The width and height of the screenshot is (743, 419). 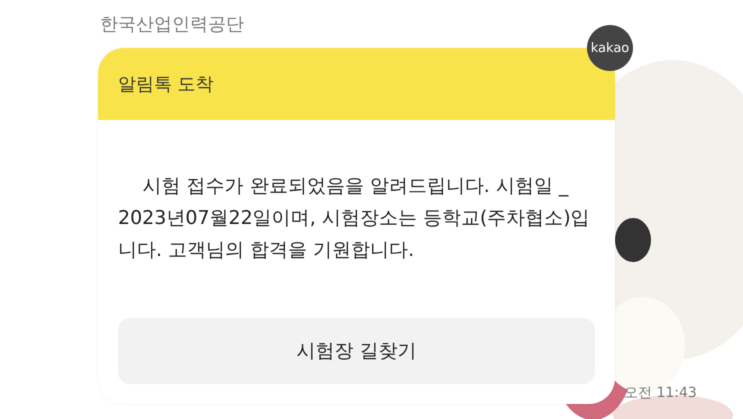 What do you see at coordinates (354, 218) in the screenshot?
I see `message-text: 시험 접수가 완료되었음을 알려드립니다. 시험일 _ 2023년07월22일이며, 시험장소는 등학교(주차협소)입니다. 고객님의 합격을 기원합니다.` at bounding box center [354, 218].